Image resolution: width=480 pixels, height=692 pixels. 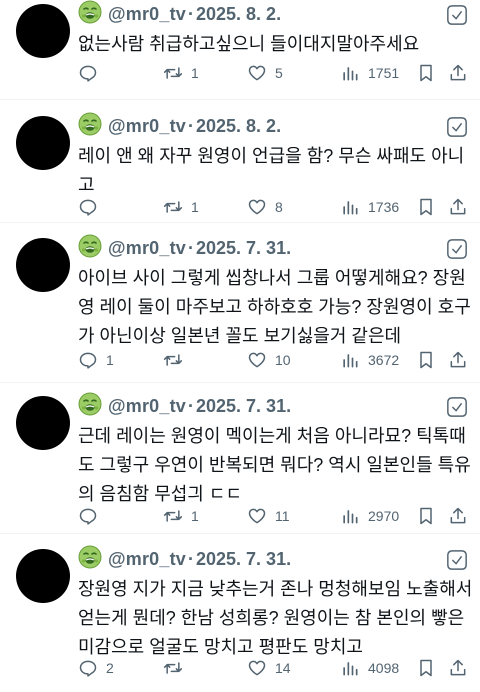 I want to click on tweet-actions: 1 8 1736, so click(x=275, y=207).